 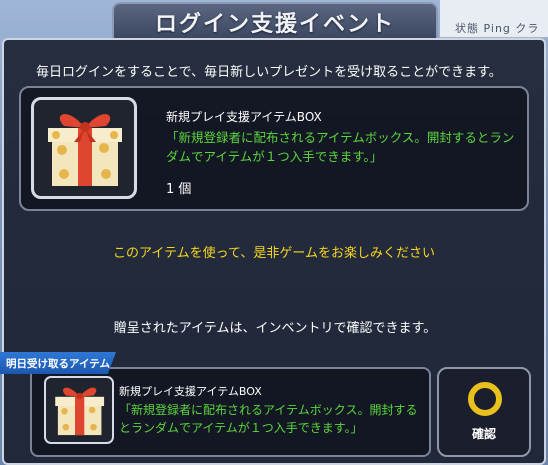 I want to click on today-item-quantity: 1 個, so click(x=179, y=189).